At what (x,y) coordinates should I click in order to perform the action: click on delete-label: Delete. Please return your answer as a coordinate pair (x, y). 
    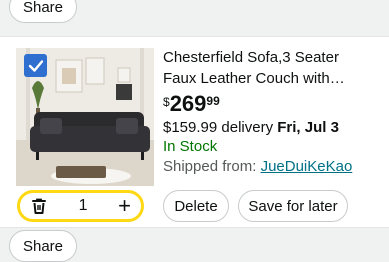
    Looking at the image, I should click on (196, 206).